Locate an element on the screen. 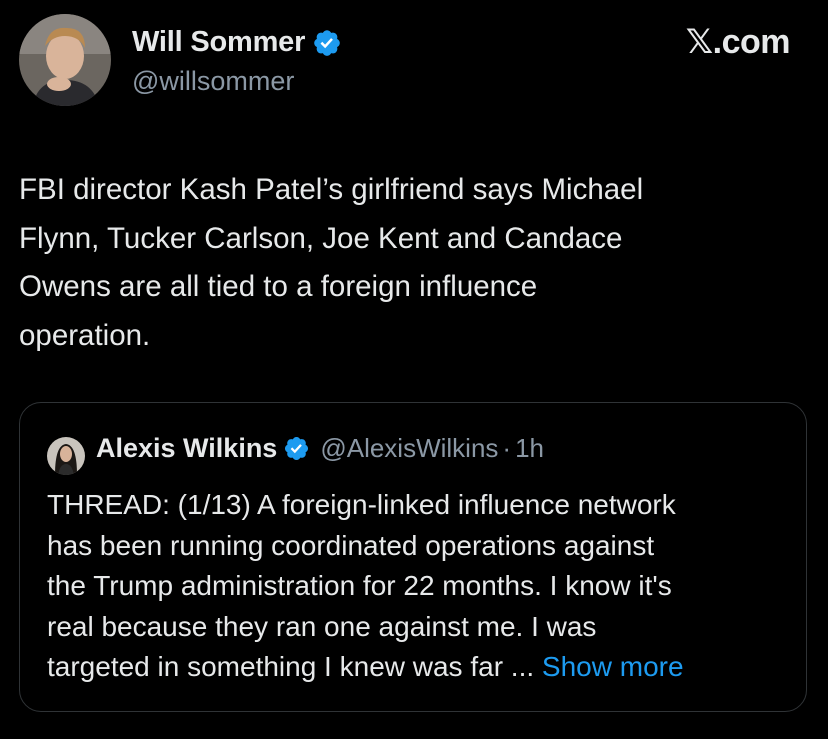 This screenshot has height=739, width=828. tweet-text-line: operation. is located at coordinates (85, 335).